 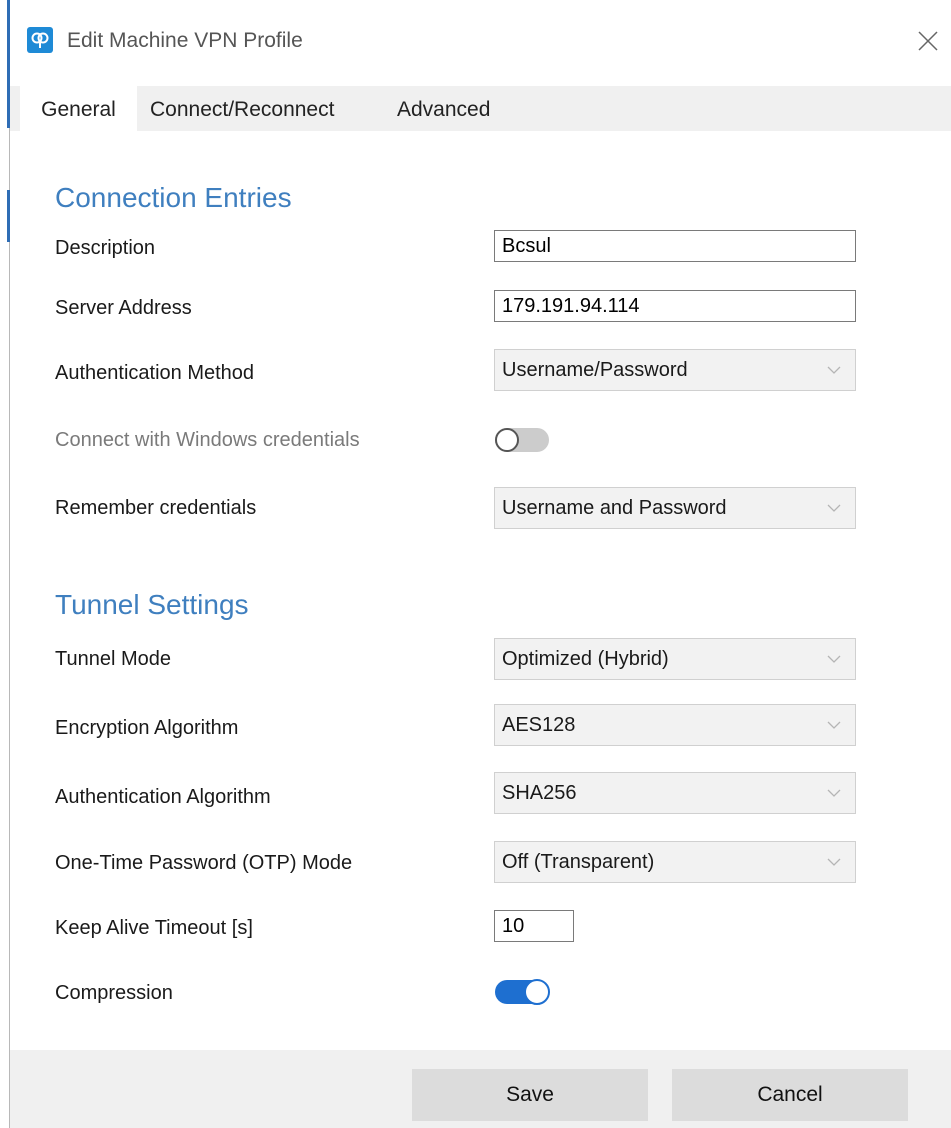 I want to click on close-icon, so click(x=928, y=41).